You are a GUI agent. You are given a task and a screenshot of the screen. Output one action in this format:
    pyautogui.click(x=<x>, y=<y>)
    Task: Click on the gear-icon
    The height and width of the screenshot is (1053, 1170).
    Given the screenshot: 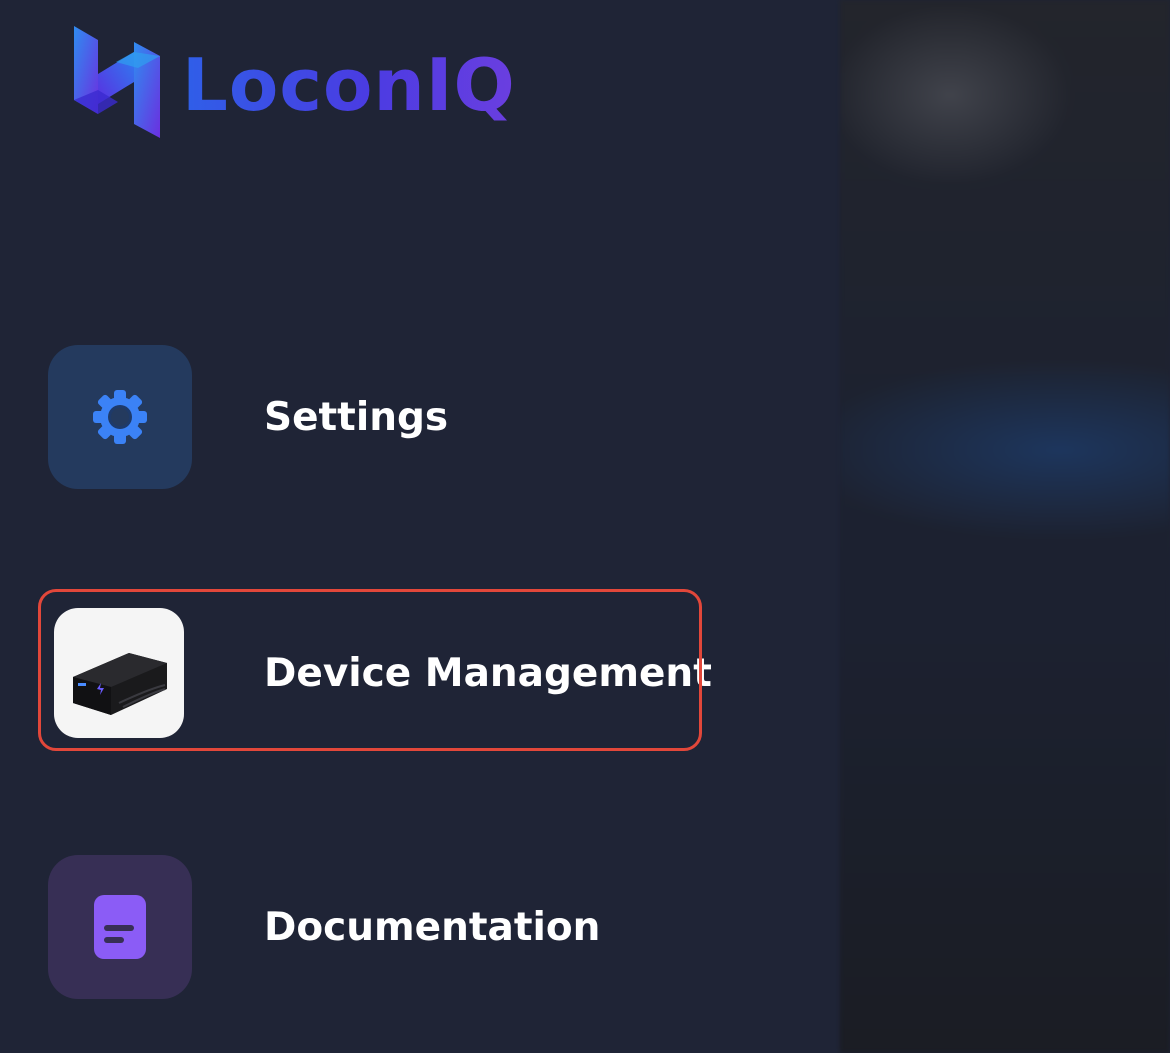 What is the action you would take?
    pyautogui.click(x=120, y=417)
    